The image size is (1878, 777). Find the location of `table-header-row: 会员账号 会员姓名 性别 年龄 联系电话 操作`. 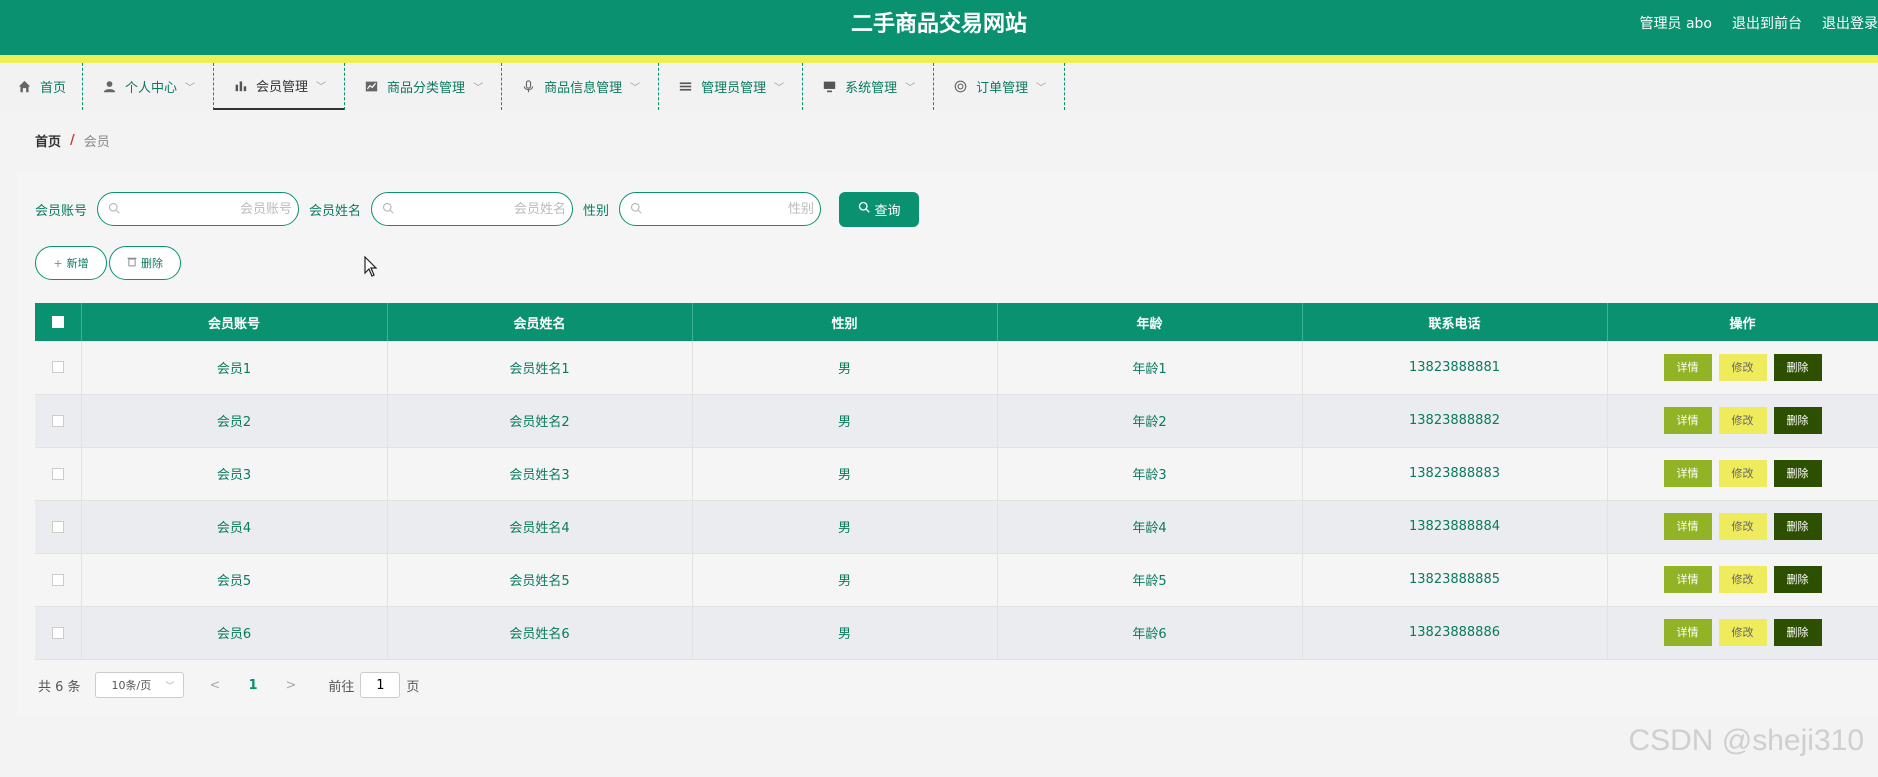

table-header-row: 会员账号 会员姓名 性别 年龄 联系电话 操作 is located at coordinates (956, 322).